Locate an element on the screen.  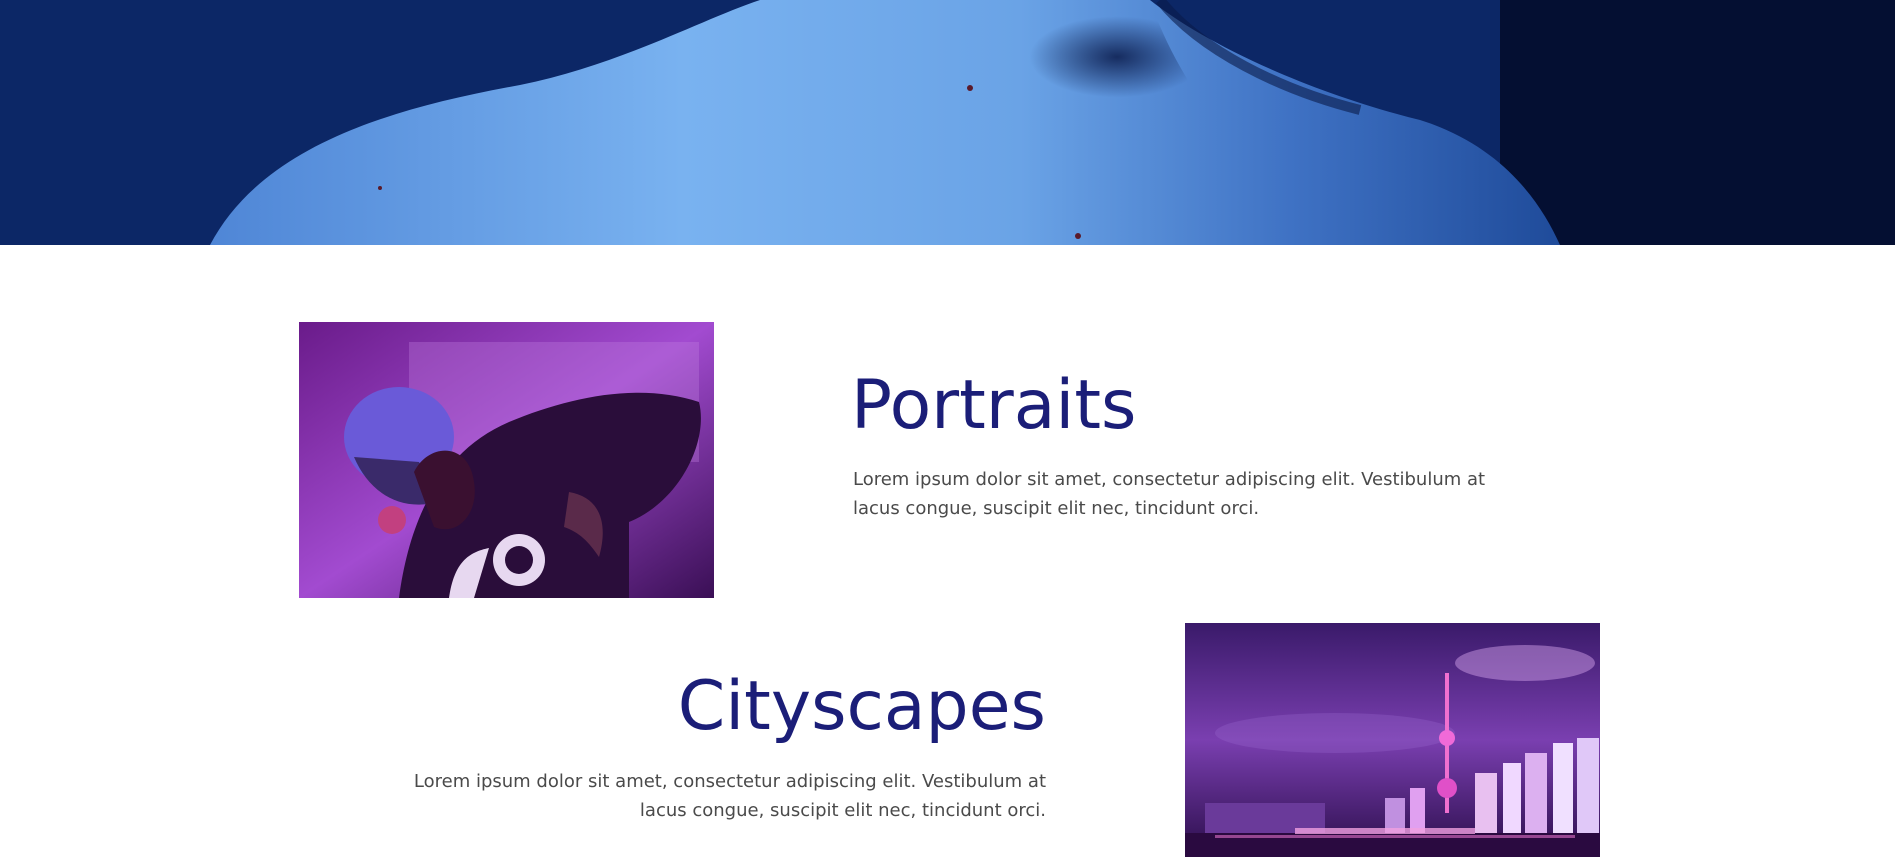
portraits-title: Portraits is located at coordinates (994, 405).